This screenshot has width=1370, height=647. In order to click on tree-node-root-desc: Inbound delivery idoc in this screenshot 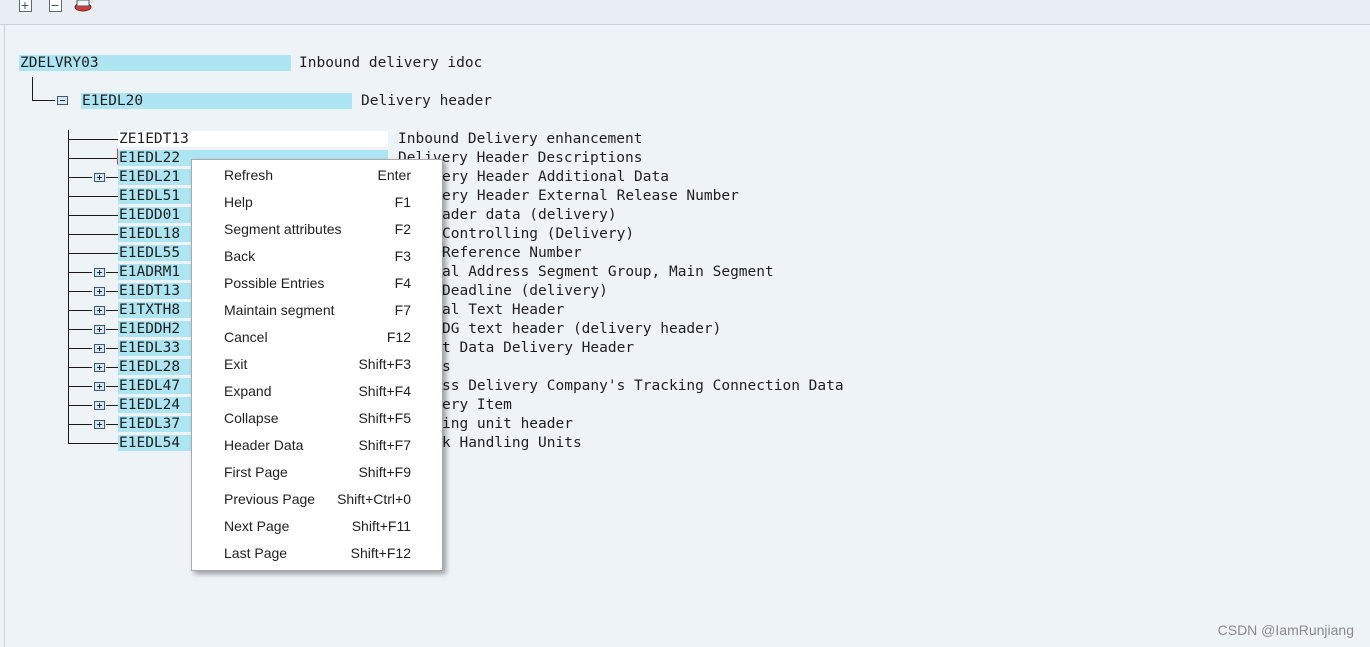, I will do `click(391, 63)`.